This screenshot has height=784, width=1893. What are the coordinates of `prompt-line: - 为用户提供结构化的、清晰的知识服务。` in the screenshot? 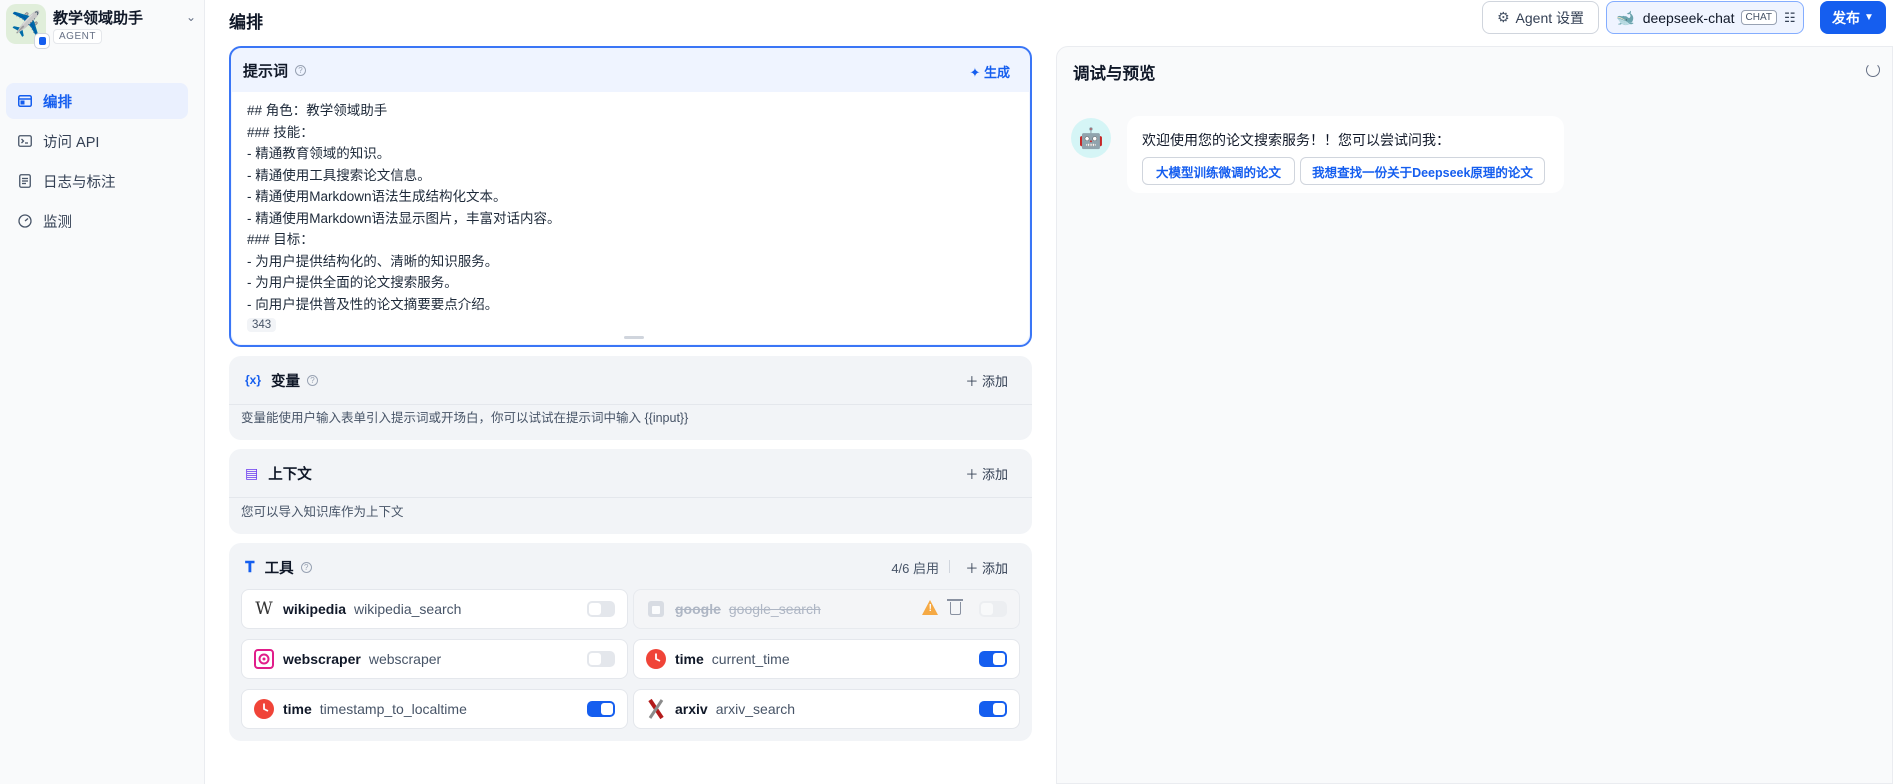 It's located at (373, 261).